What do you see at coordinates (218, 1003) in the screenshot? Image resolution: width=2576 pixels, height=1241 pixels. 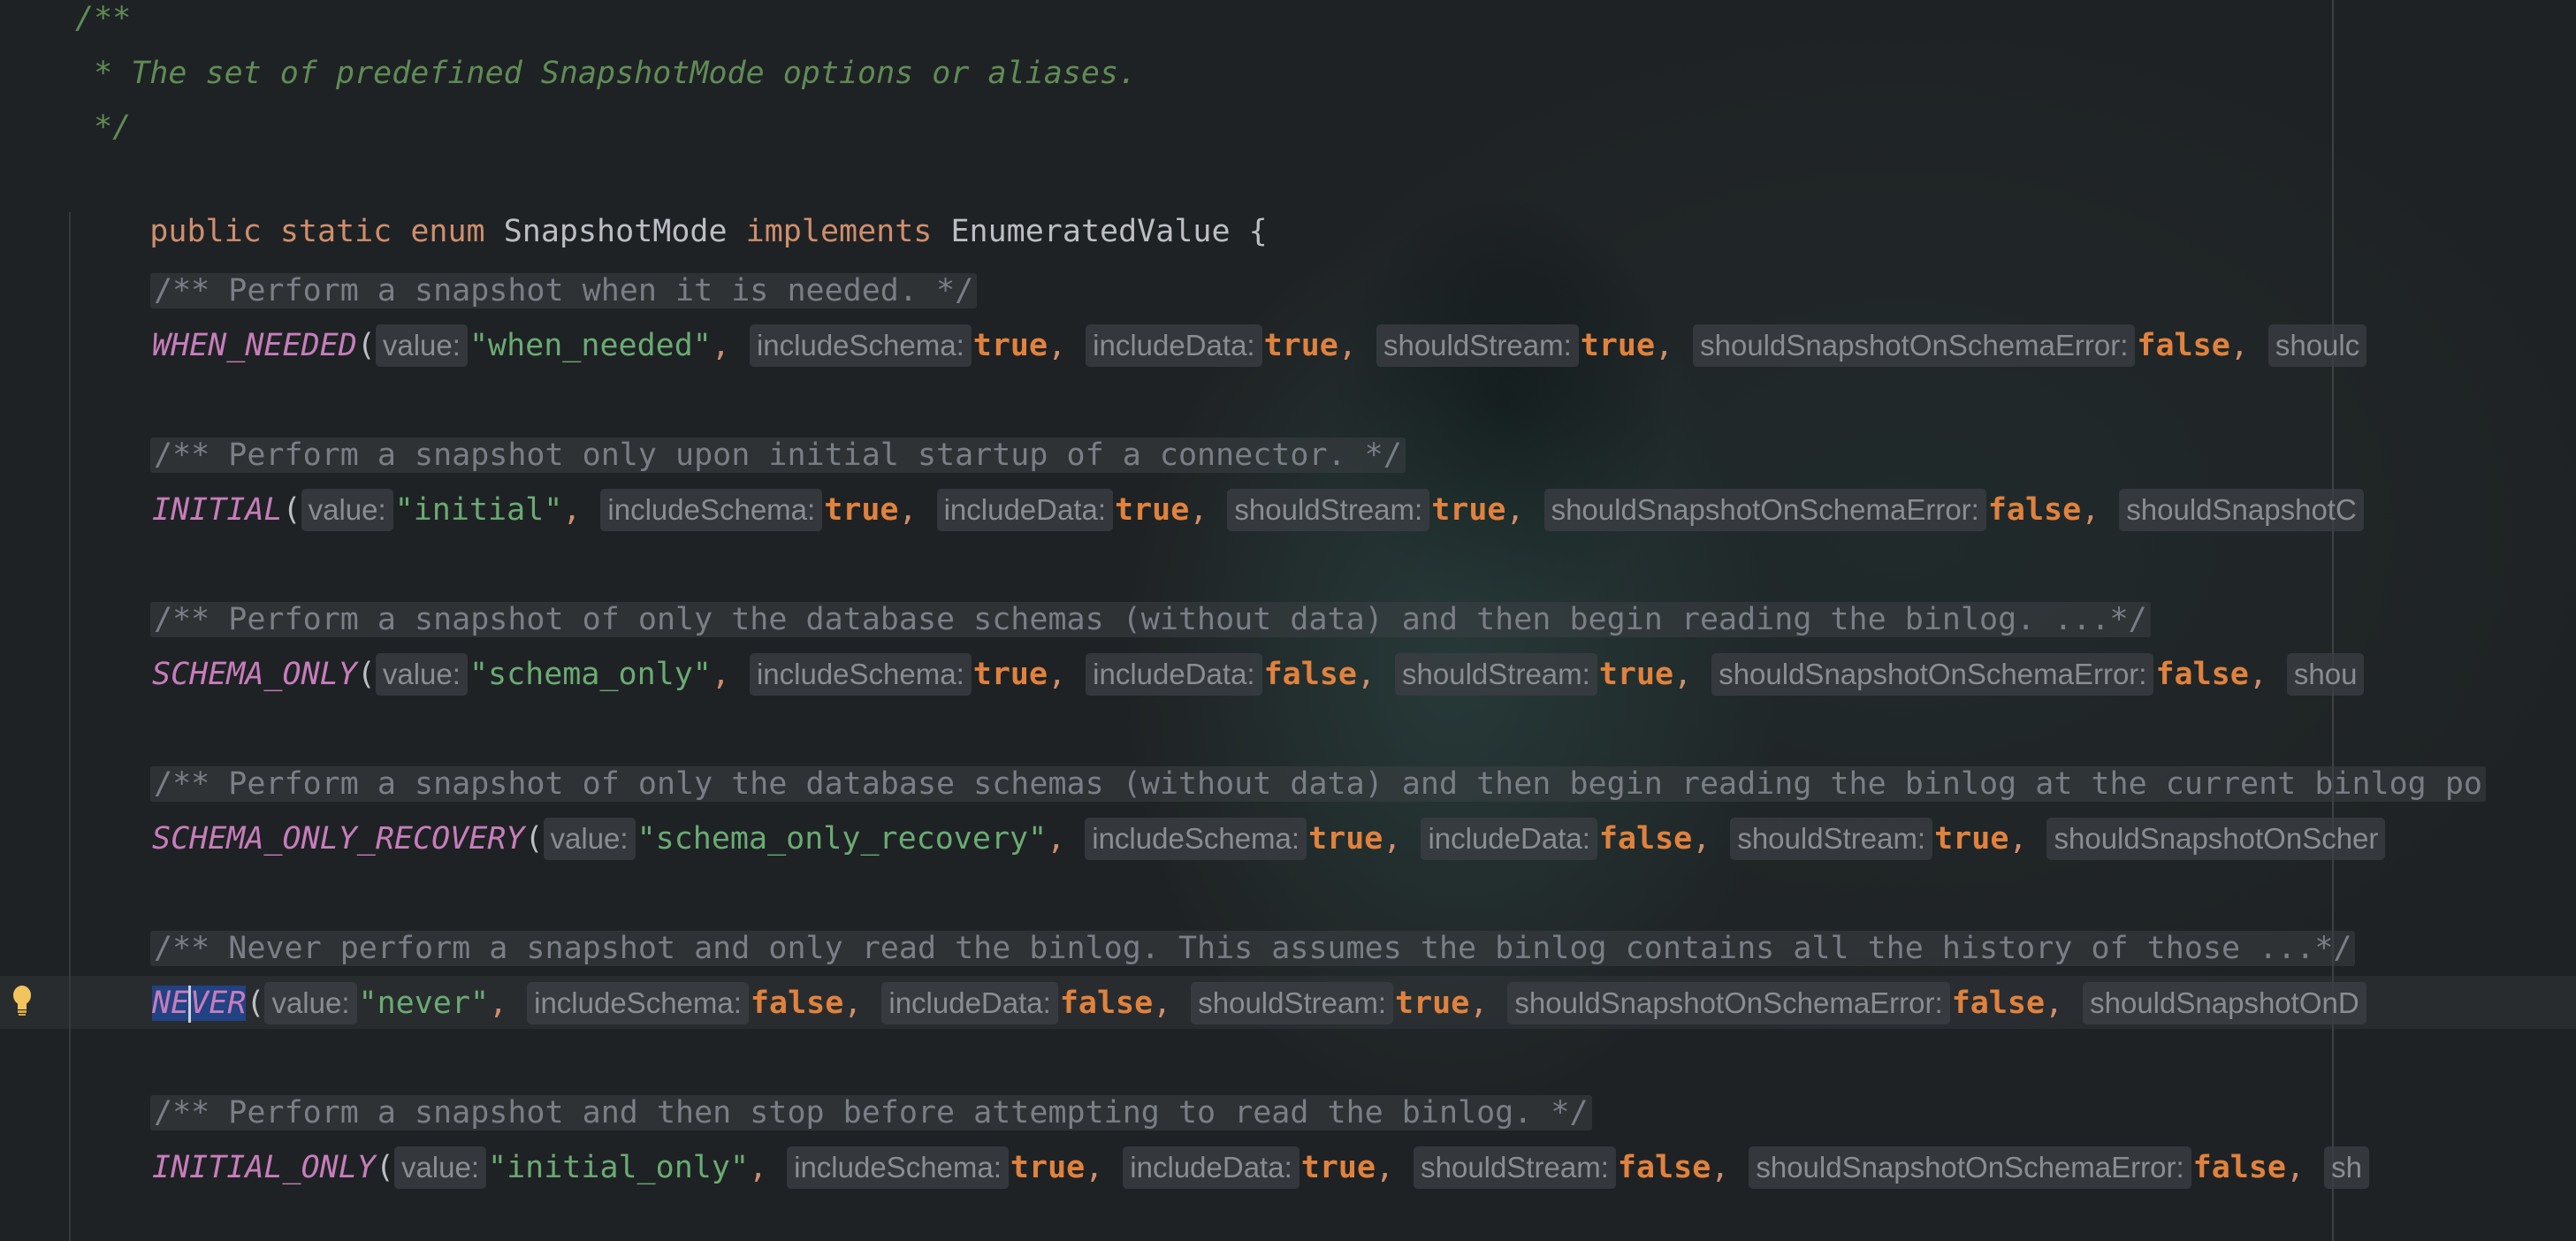 I see `selection-text-after-caret: VER` at bounding box center [218, 1003].